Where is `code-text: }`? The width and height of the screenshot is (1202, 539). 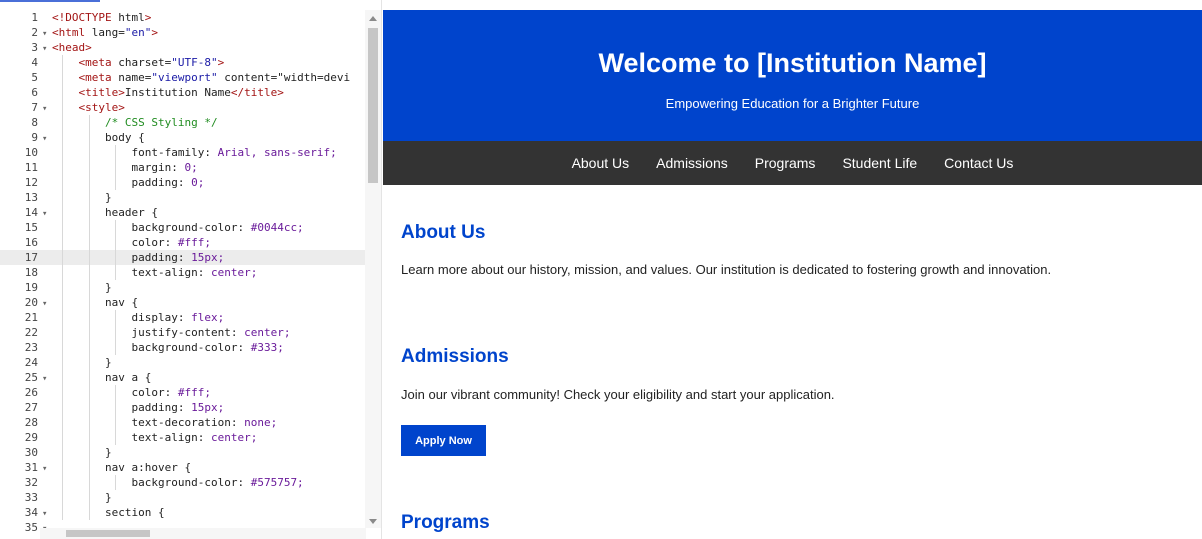
code-text: } is located at coordinates (82, 497).